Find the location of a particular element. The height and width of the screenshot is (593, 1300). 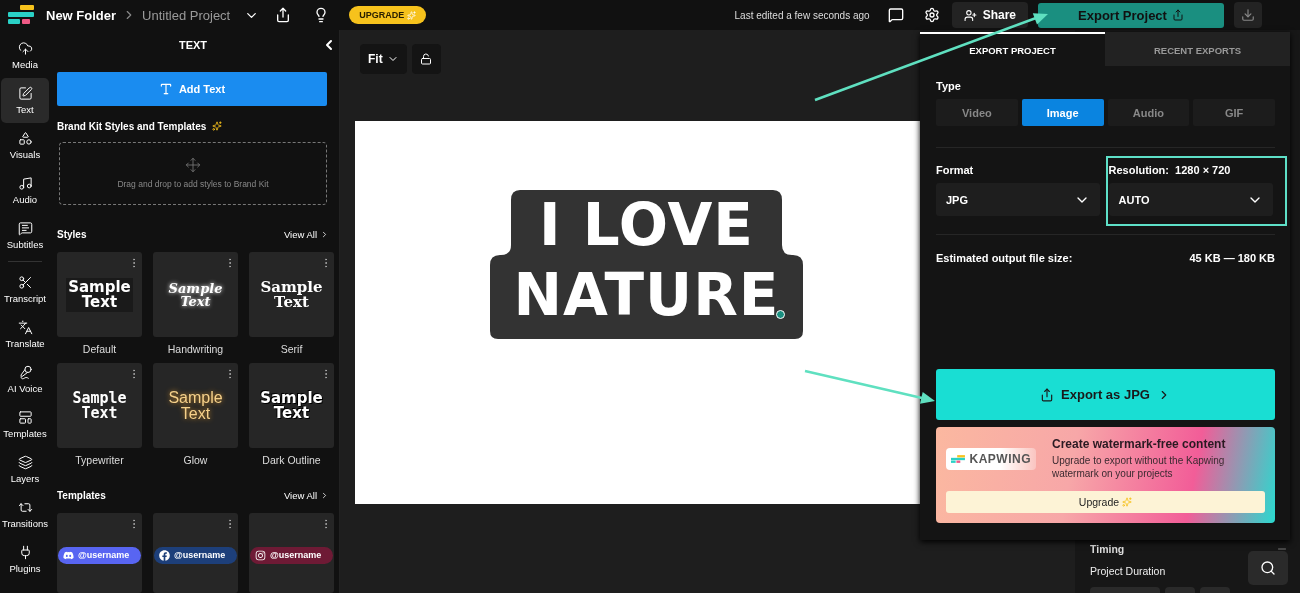

comment-icon is located at coordinates (895, 15).